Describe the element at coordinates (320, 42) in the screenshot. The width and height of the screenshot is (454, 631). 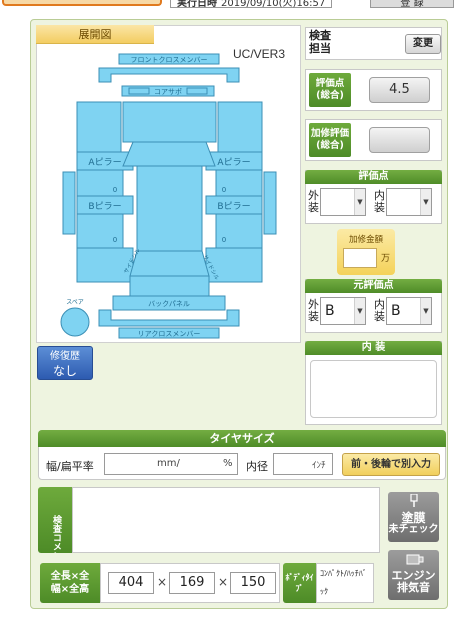
I see `inspector-label: 検査担当` at that location.